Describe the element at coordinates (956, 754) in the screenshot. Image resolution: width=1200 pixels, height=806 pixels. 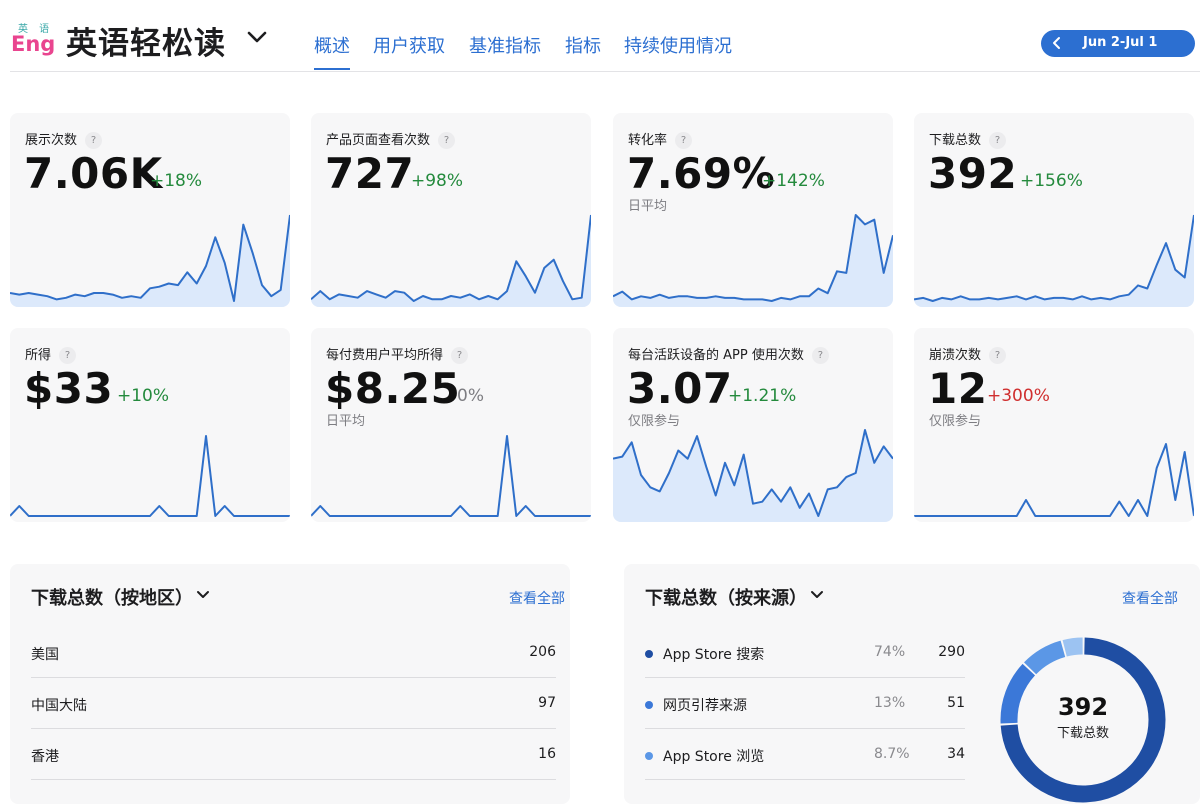
I see `source-value: 34` at that location.